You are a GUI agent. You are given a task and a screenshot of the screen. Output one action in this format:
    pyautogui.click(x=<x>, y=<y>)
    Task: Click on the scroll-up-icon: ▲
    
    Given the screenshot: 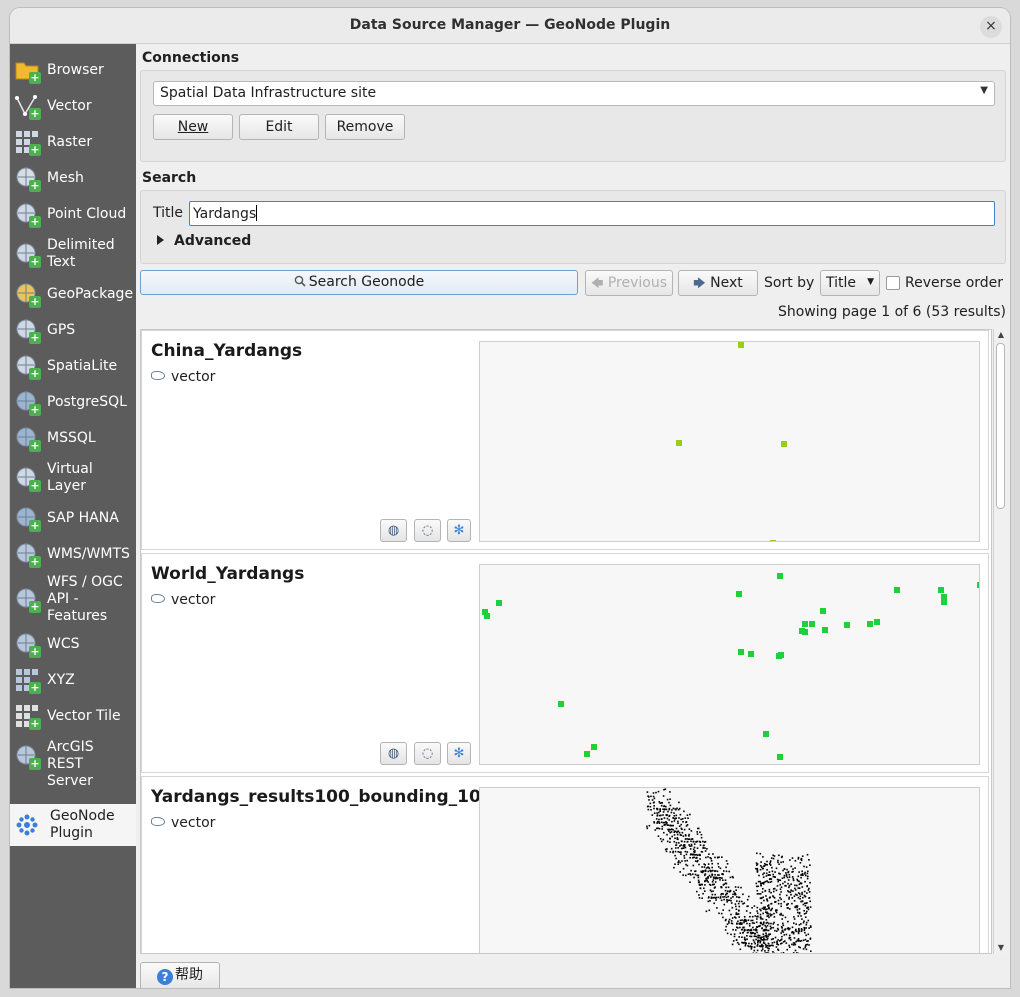 What is the action you would take?
    pyautogui.click(x=1001, y=335)
    